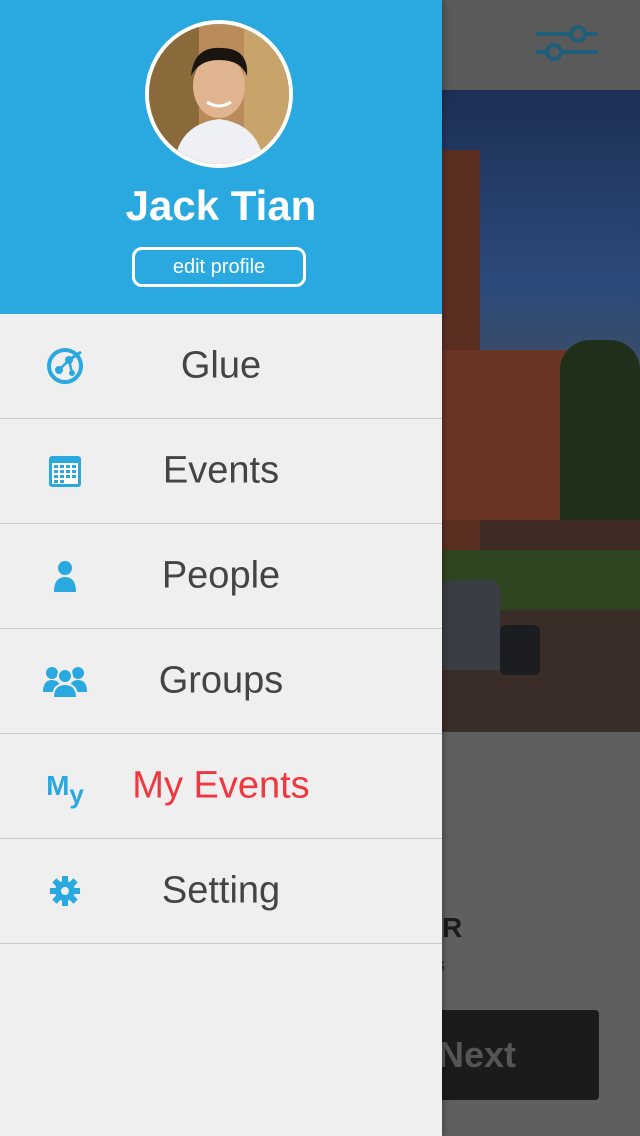 This screenshot has height=1136, width=640. I want to click on filter-icon, so click(567, 44).